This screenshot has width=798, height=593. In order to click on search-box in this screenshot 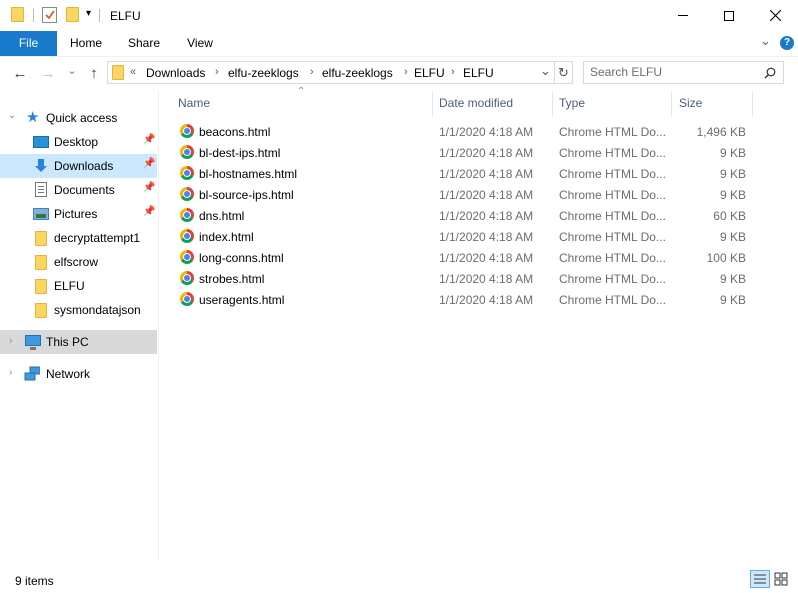, I will do `click(683, 72)`.